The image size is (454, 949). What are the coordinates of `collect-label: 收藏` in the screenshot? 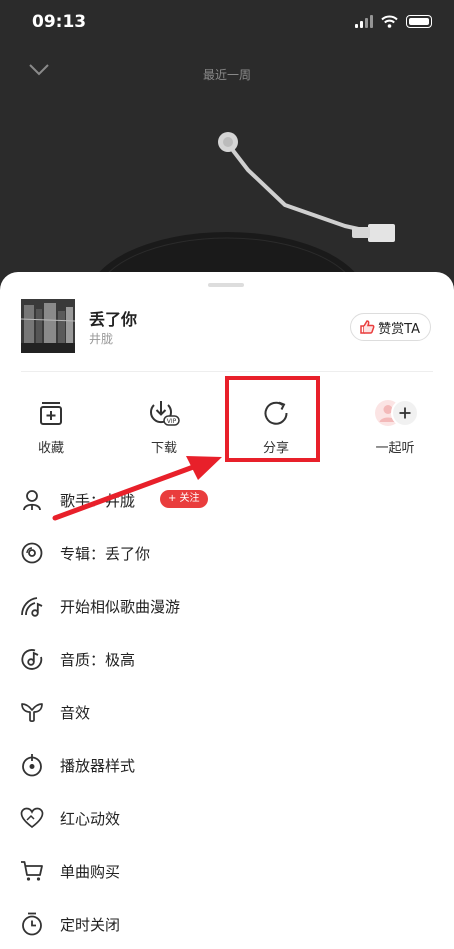 It's located at (50, 448).